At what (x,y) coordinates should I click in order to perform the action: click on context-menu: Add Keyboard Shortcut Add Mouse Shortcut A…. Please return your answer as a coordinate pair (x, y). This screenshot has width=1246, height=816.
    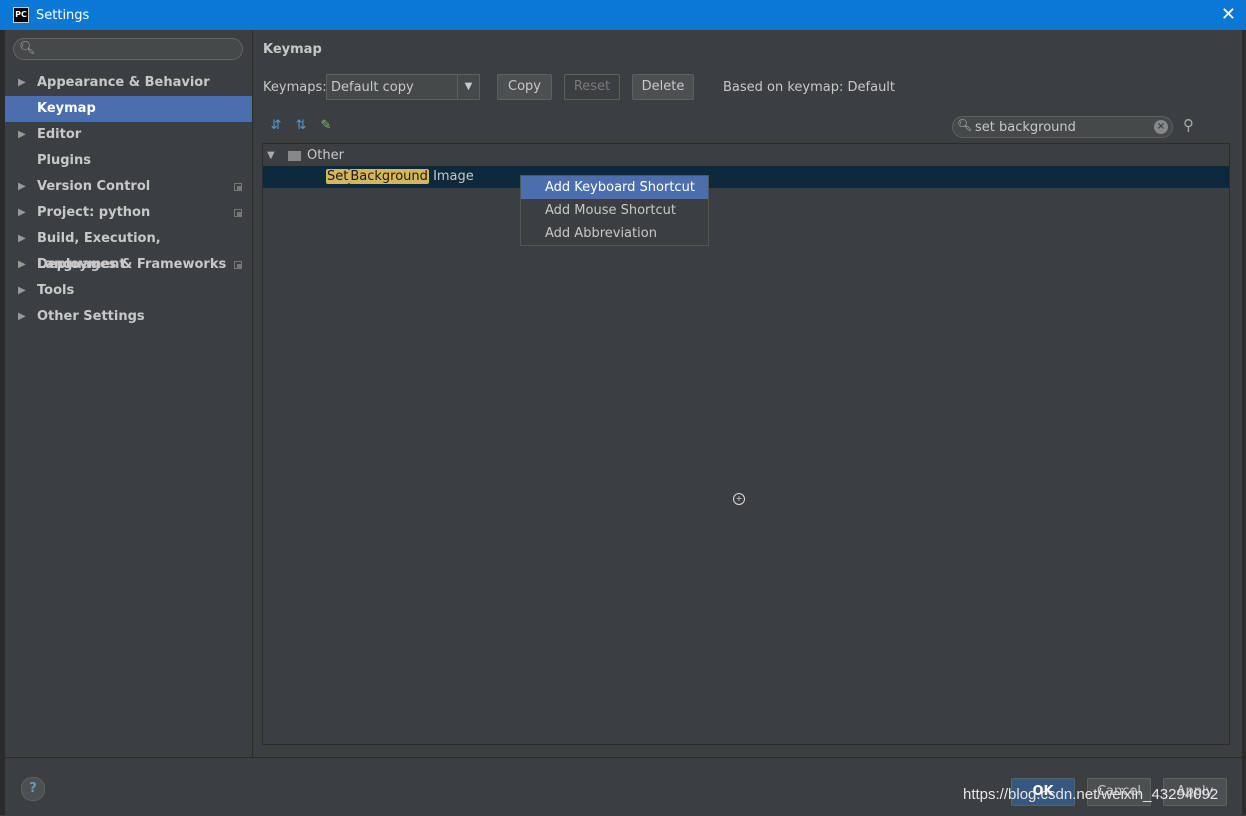
    Looking at the image, I should click on (614, 210).